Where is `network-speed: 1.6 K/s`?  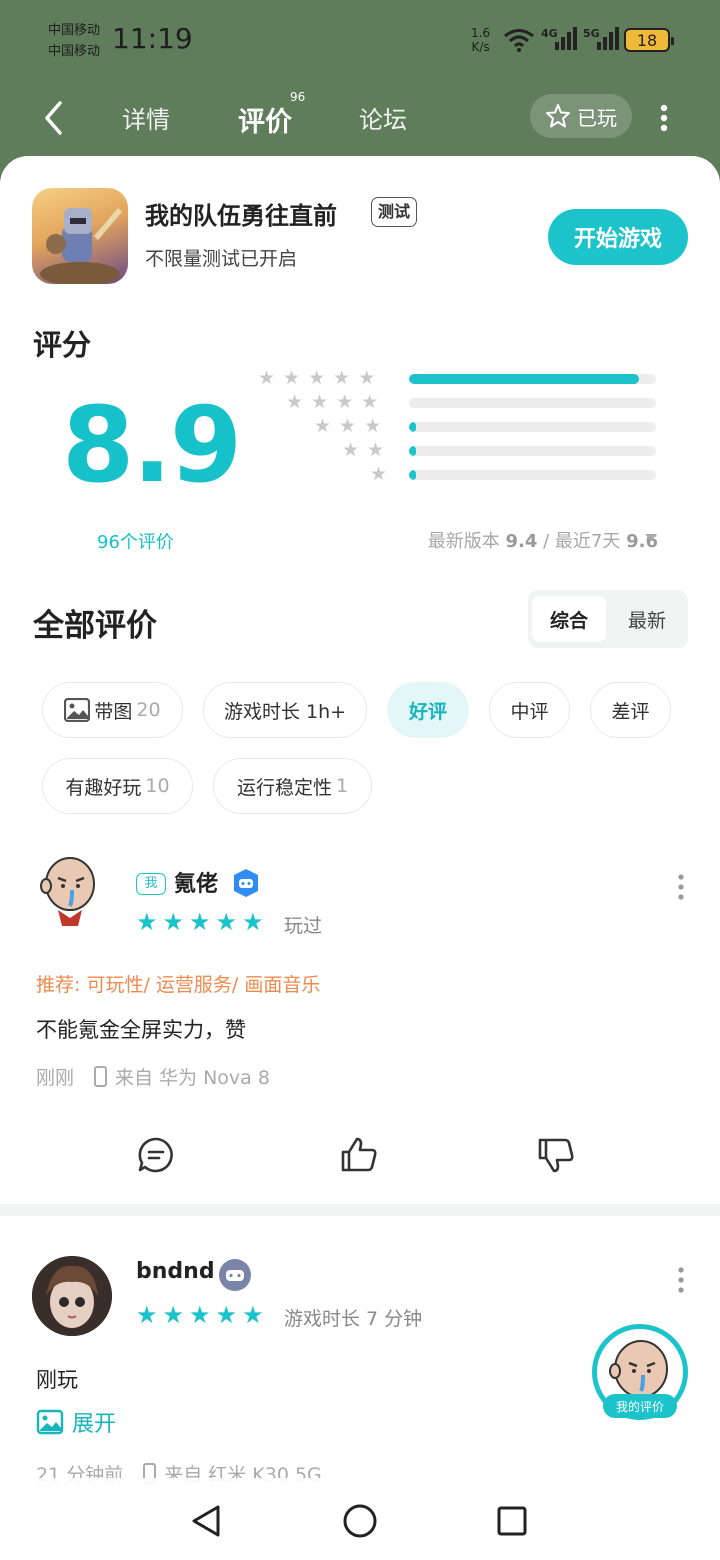
network-speed: 1.6 K/s is located at coordinates (480, 40).